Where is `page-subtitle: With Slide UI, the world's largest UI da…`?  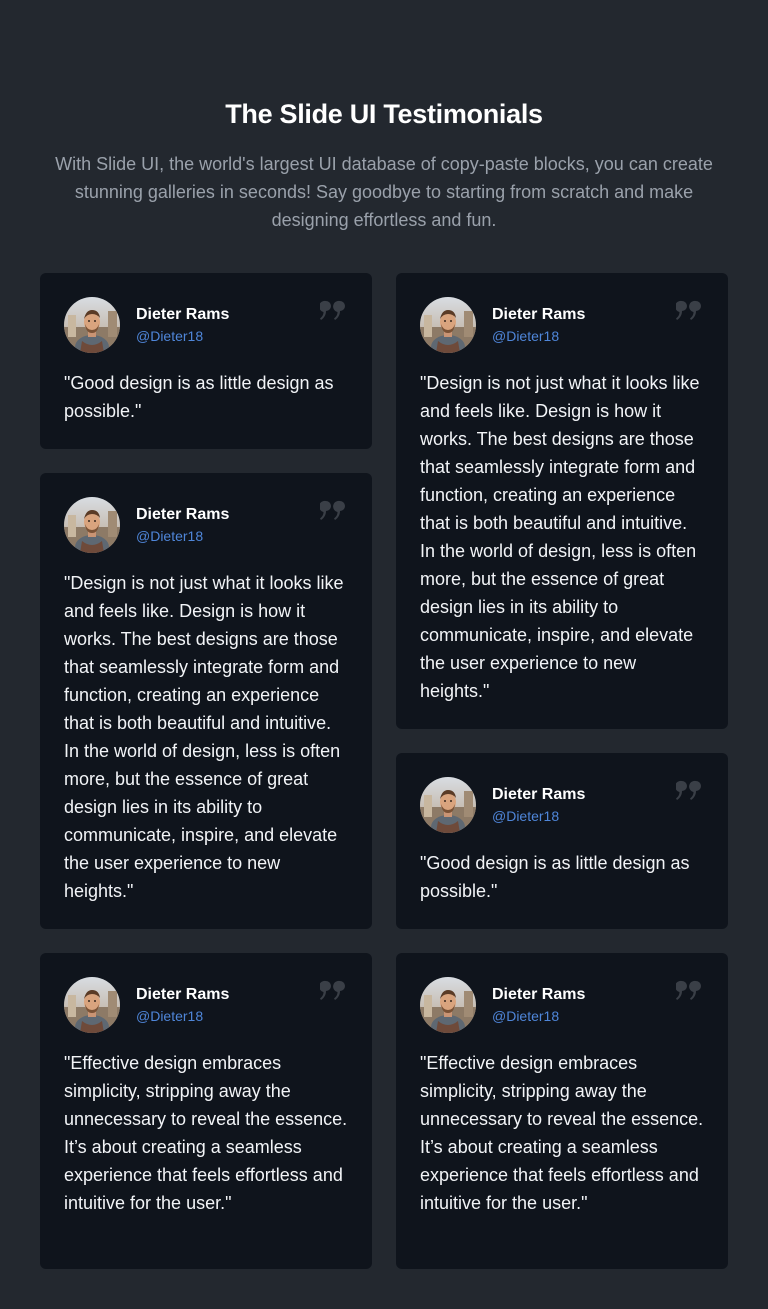
page-subtitle: With Slide UI, the world's largest UI da… is located at coordinates (384, 192).